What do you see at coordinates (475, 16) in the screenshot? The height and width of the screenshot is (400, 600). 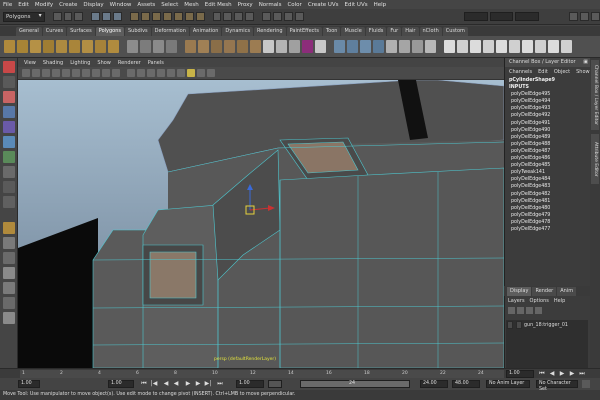 I see `transform-x-field` at bounding box center [475, 16].